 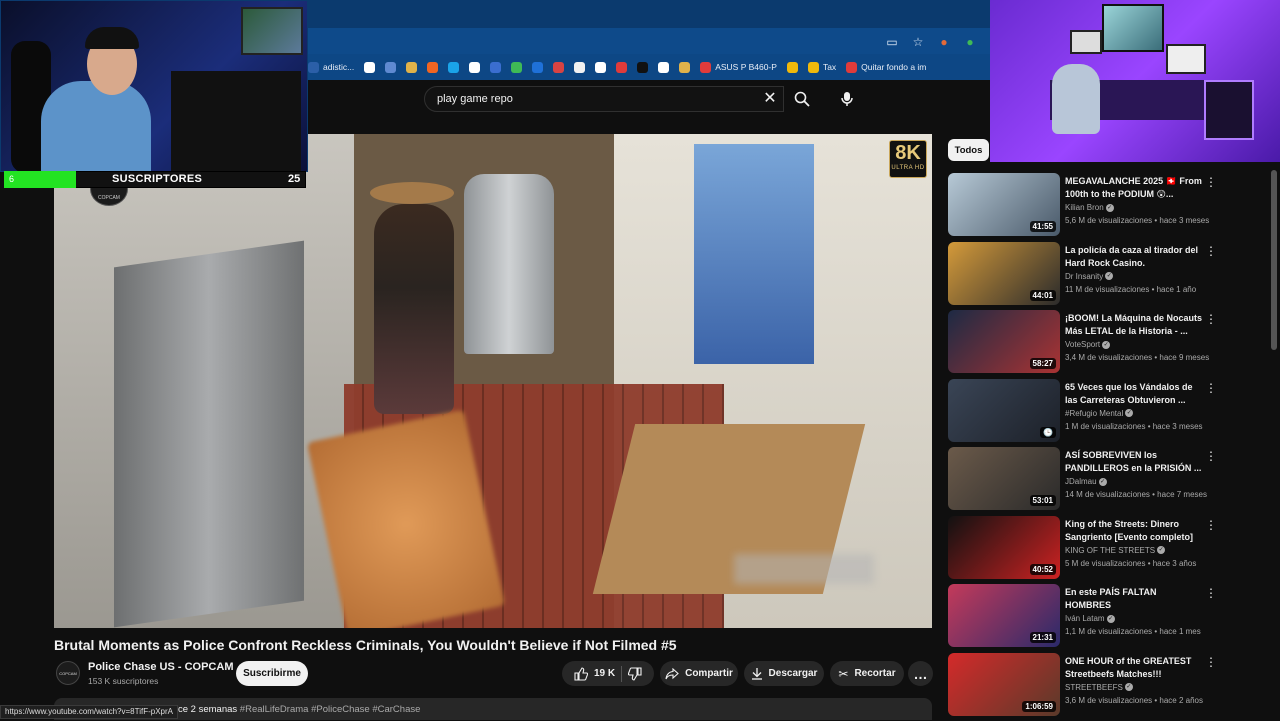 I want to click on recommendation-channel: JDalmau✓, so click(x=1086, y=481).